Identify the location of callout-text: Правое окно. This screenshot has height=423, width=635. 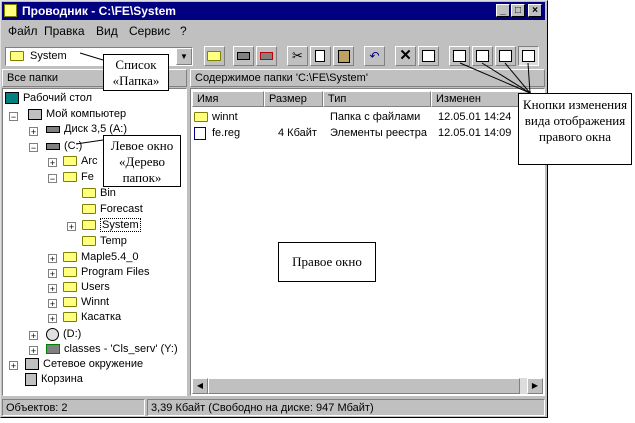
(327, 261).